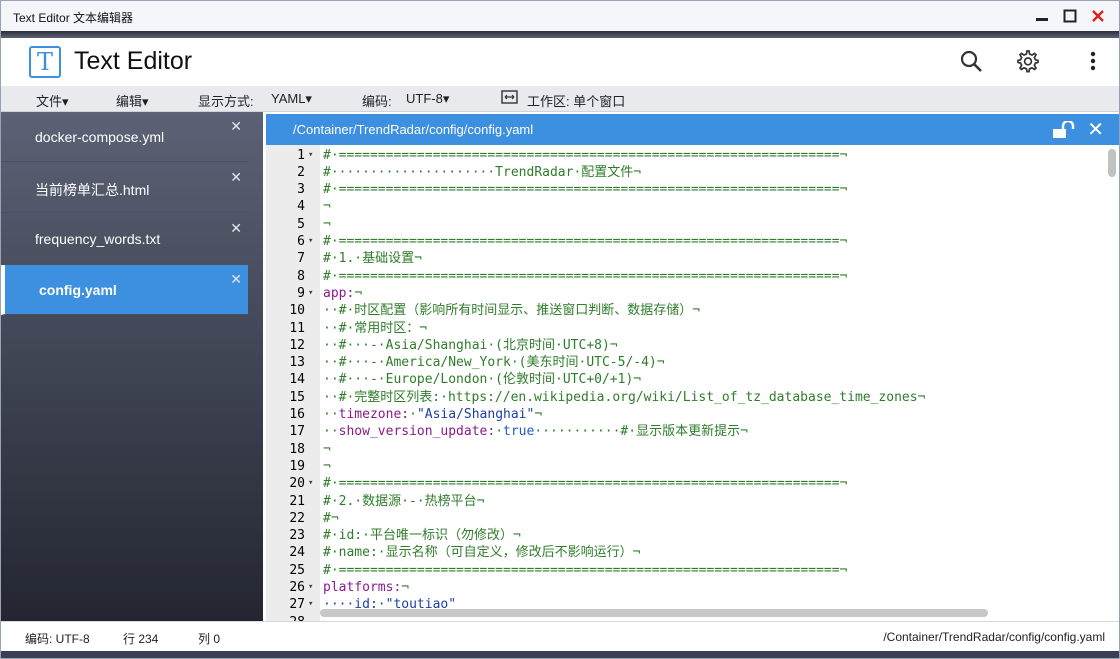  Describe the element at coordinates (576, 100) in the screenshot. I see `workspace-mode: 工作区: 单个窗口` at that location.